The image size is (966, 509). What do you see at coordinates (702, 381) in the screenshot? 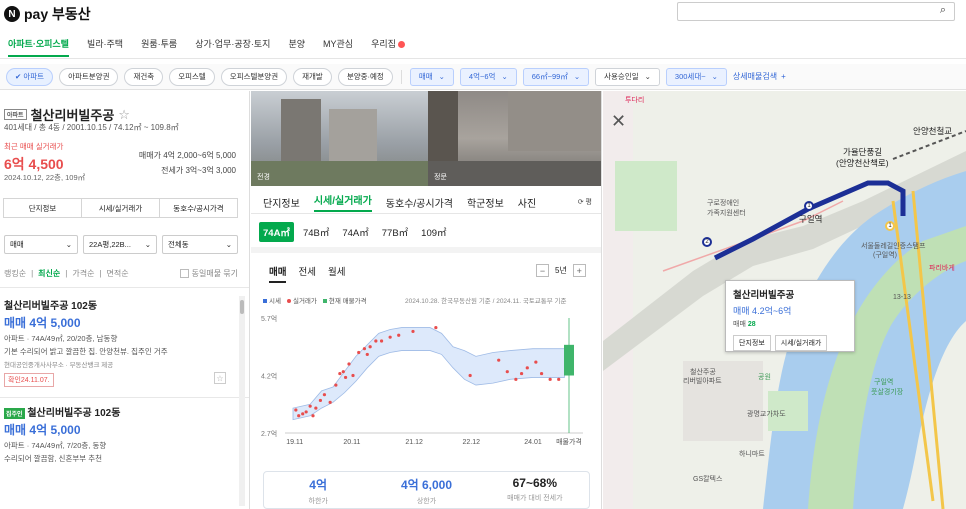
I see `map-label-complex-sub: 리버빌아파트` at bounding box center [702, 381].